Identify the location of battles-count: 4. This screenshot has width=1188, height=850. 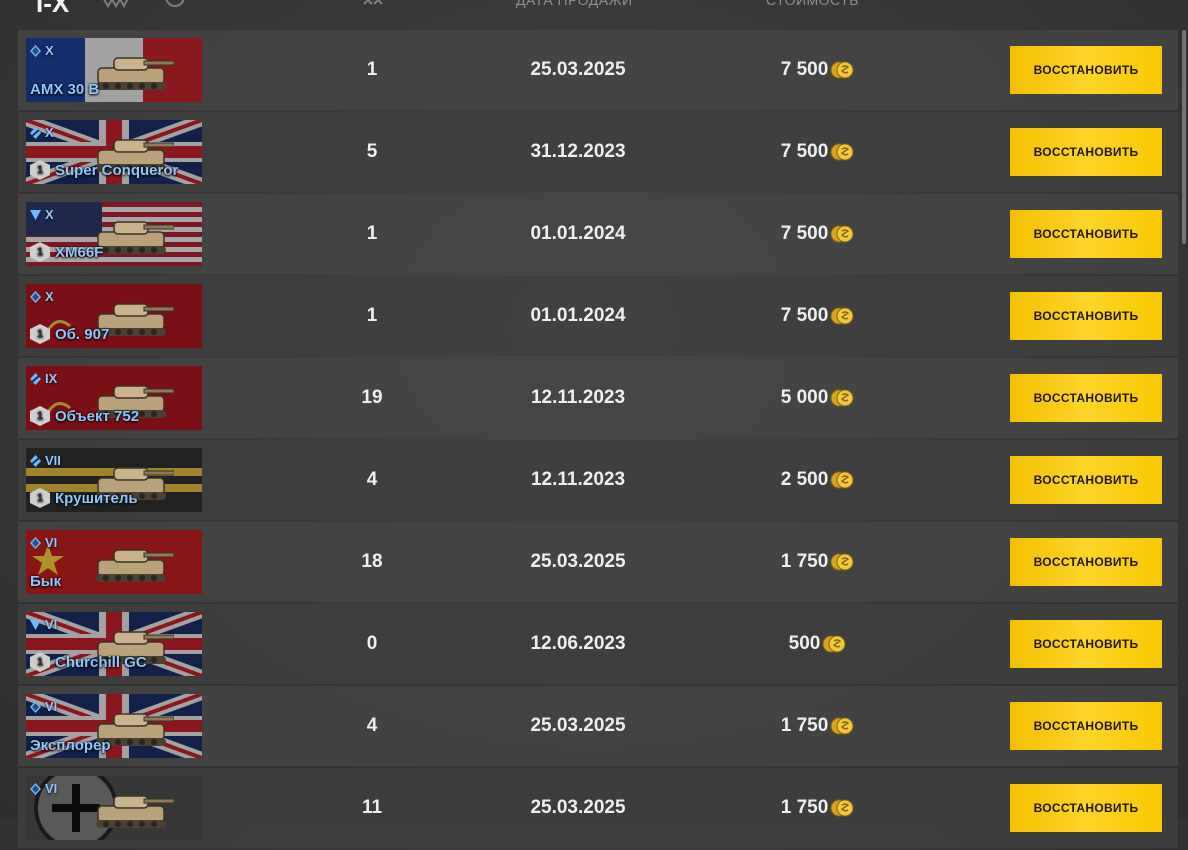
(372, 725).